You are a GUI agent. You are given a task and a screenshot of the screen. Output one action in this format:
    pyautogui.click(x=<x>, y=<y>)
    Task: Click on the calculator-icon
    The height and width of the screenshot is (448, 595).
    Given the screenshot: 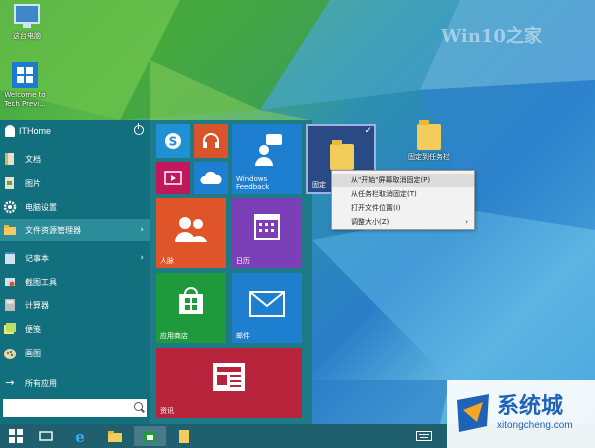 What is the action you would take?
    pyautogui.click(x=10, y=305)
    